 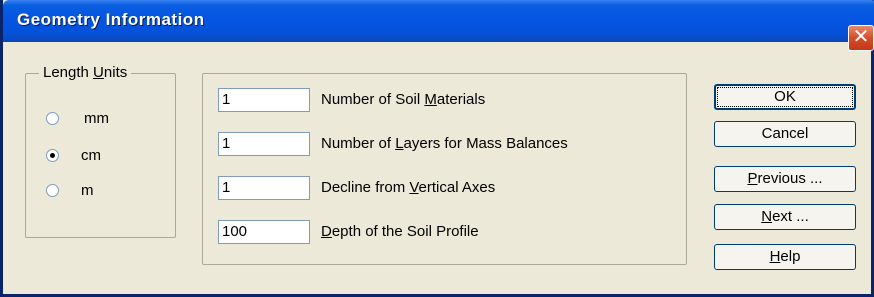 I want to click on mass-balance-layers-label: Number of Layers for Mass Balances, so click(x=444, y=143).